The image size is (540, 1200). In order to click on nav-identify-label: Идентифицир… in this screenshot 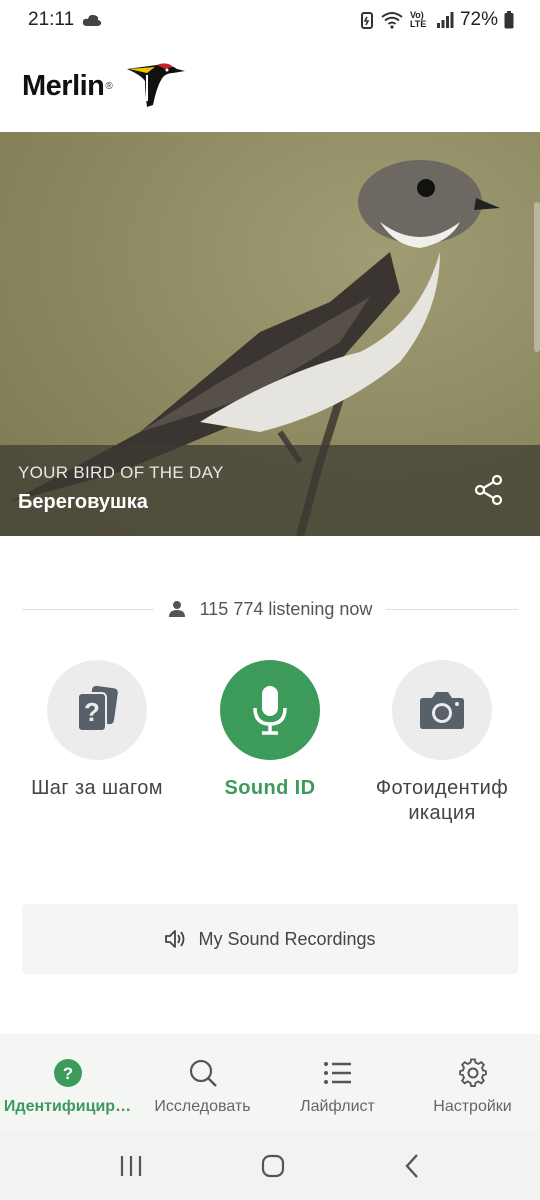, I will do `click(67, 1106)`.